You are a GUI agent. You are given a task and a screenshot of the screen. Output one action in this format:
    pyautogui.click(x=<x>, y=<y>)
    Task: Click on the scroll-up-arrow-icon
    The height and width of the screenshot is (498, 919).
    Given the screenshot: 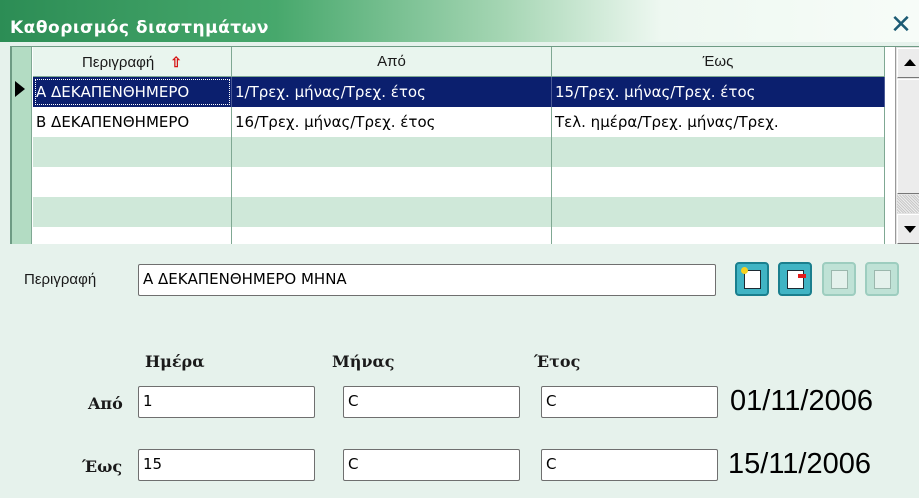 What is the action you would take?
    pyautogui.click(x=910, y=62)
    